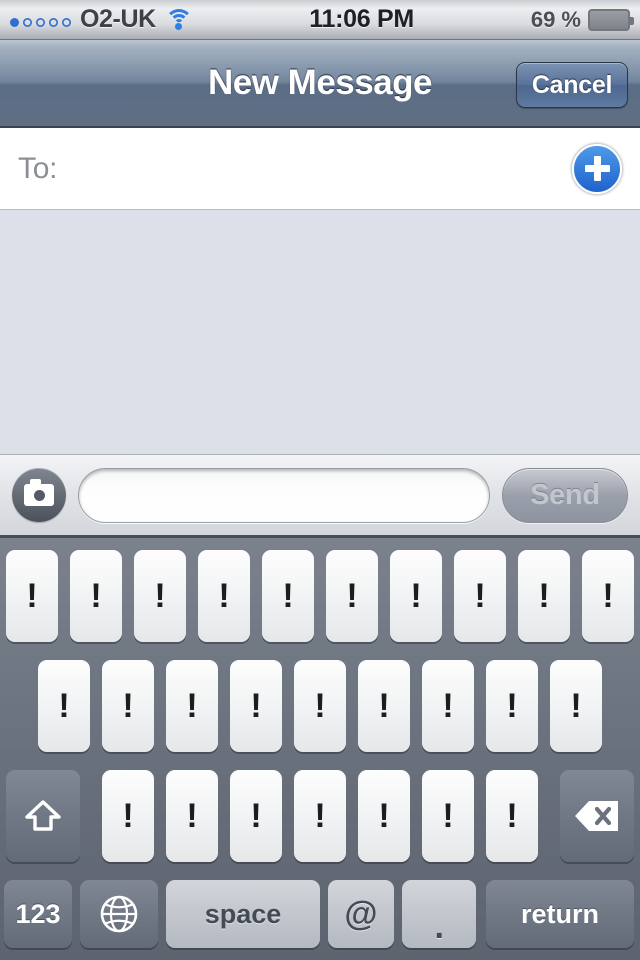 This screenshot has height=960, width=640. Describe the element at coordinates (118, 19) in the screenshot. I see `carrier-label: O2-UK` at that location.